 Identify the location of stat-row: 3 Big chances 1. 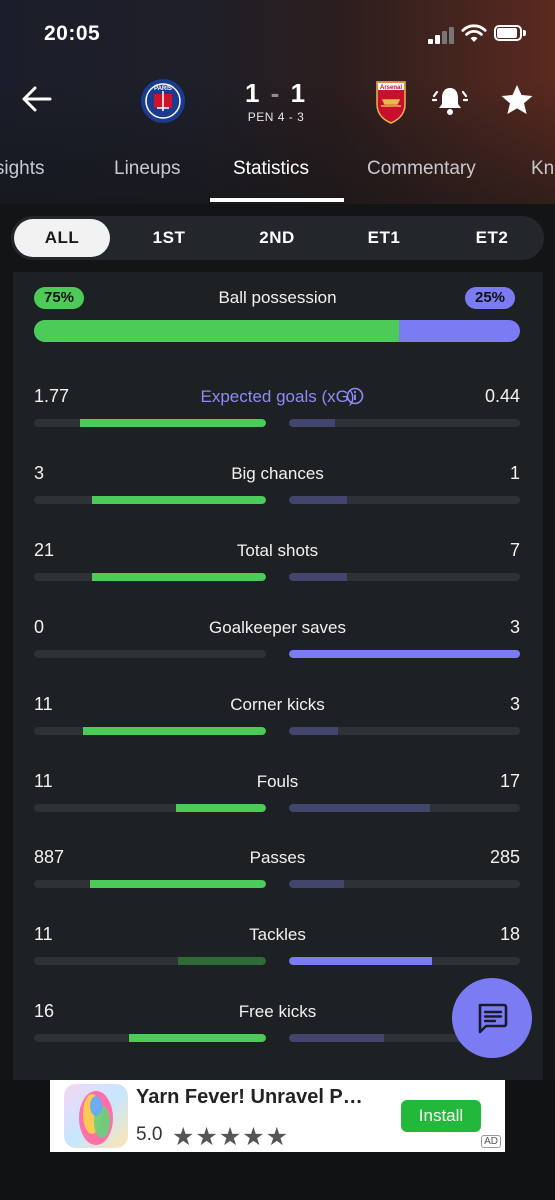
(277, 493).